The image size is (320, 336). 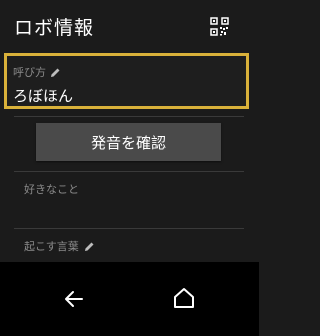 I want to click on qr-code-icon, so click(x=219, y=26).